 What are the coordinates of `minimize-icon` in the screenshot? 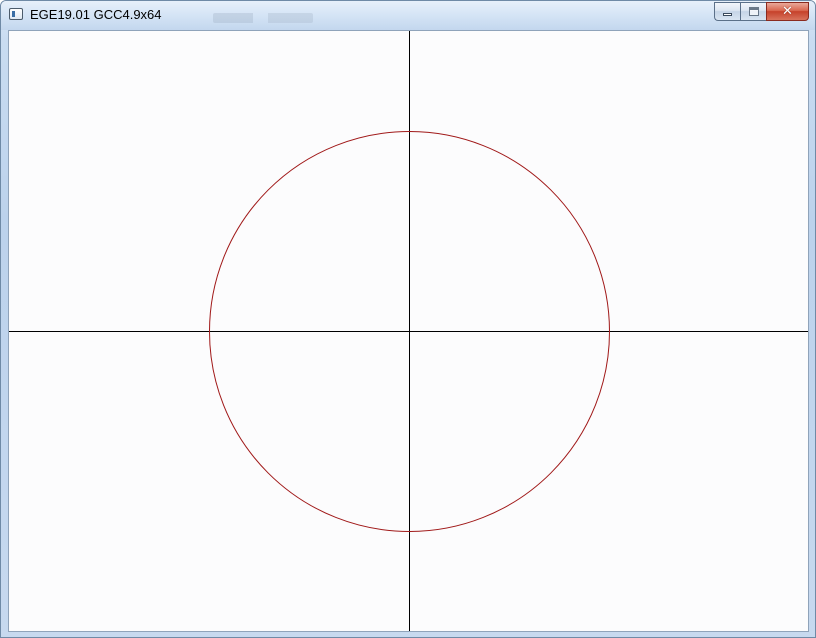 It's located at (727, 14).